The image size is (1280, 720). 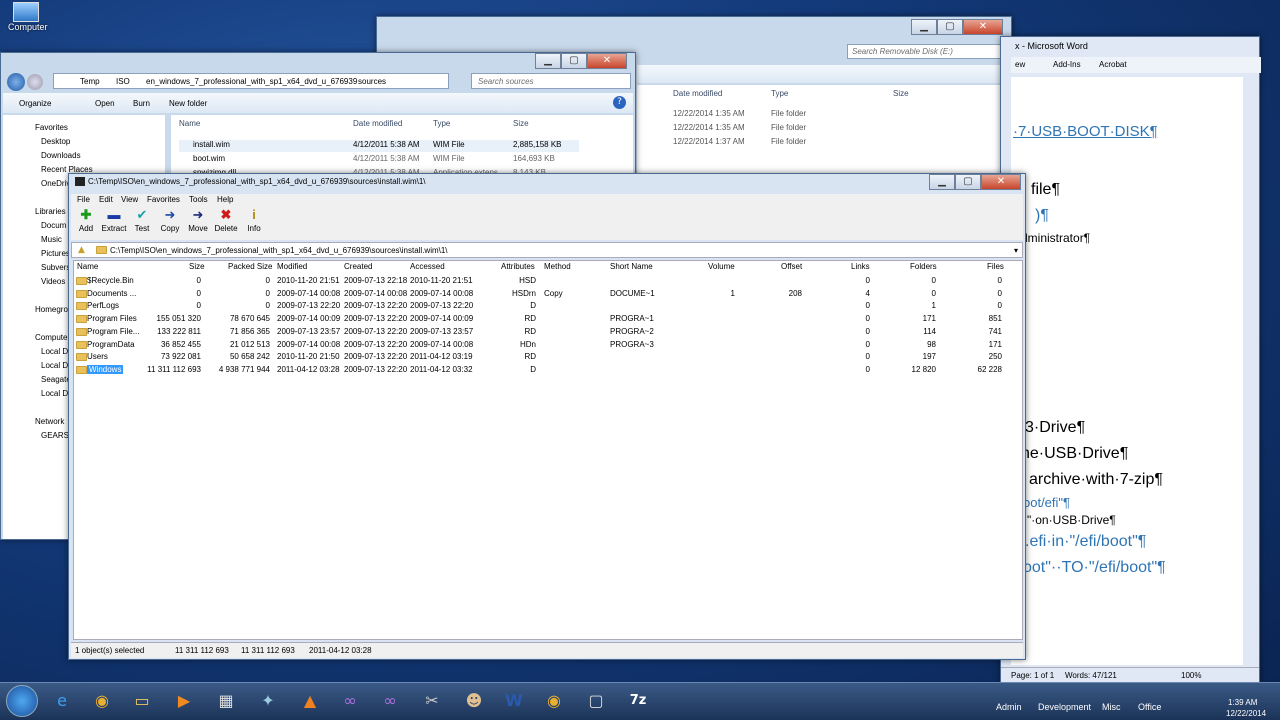 I want to click on explorer-taskbar-icon: ▭, so click(x=142, y=701).